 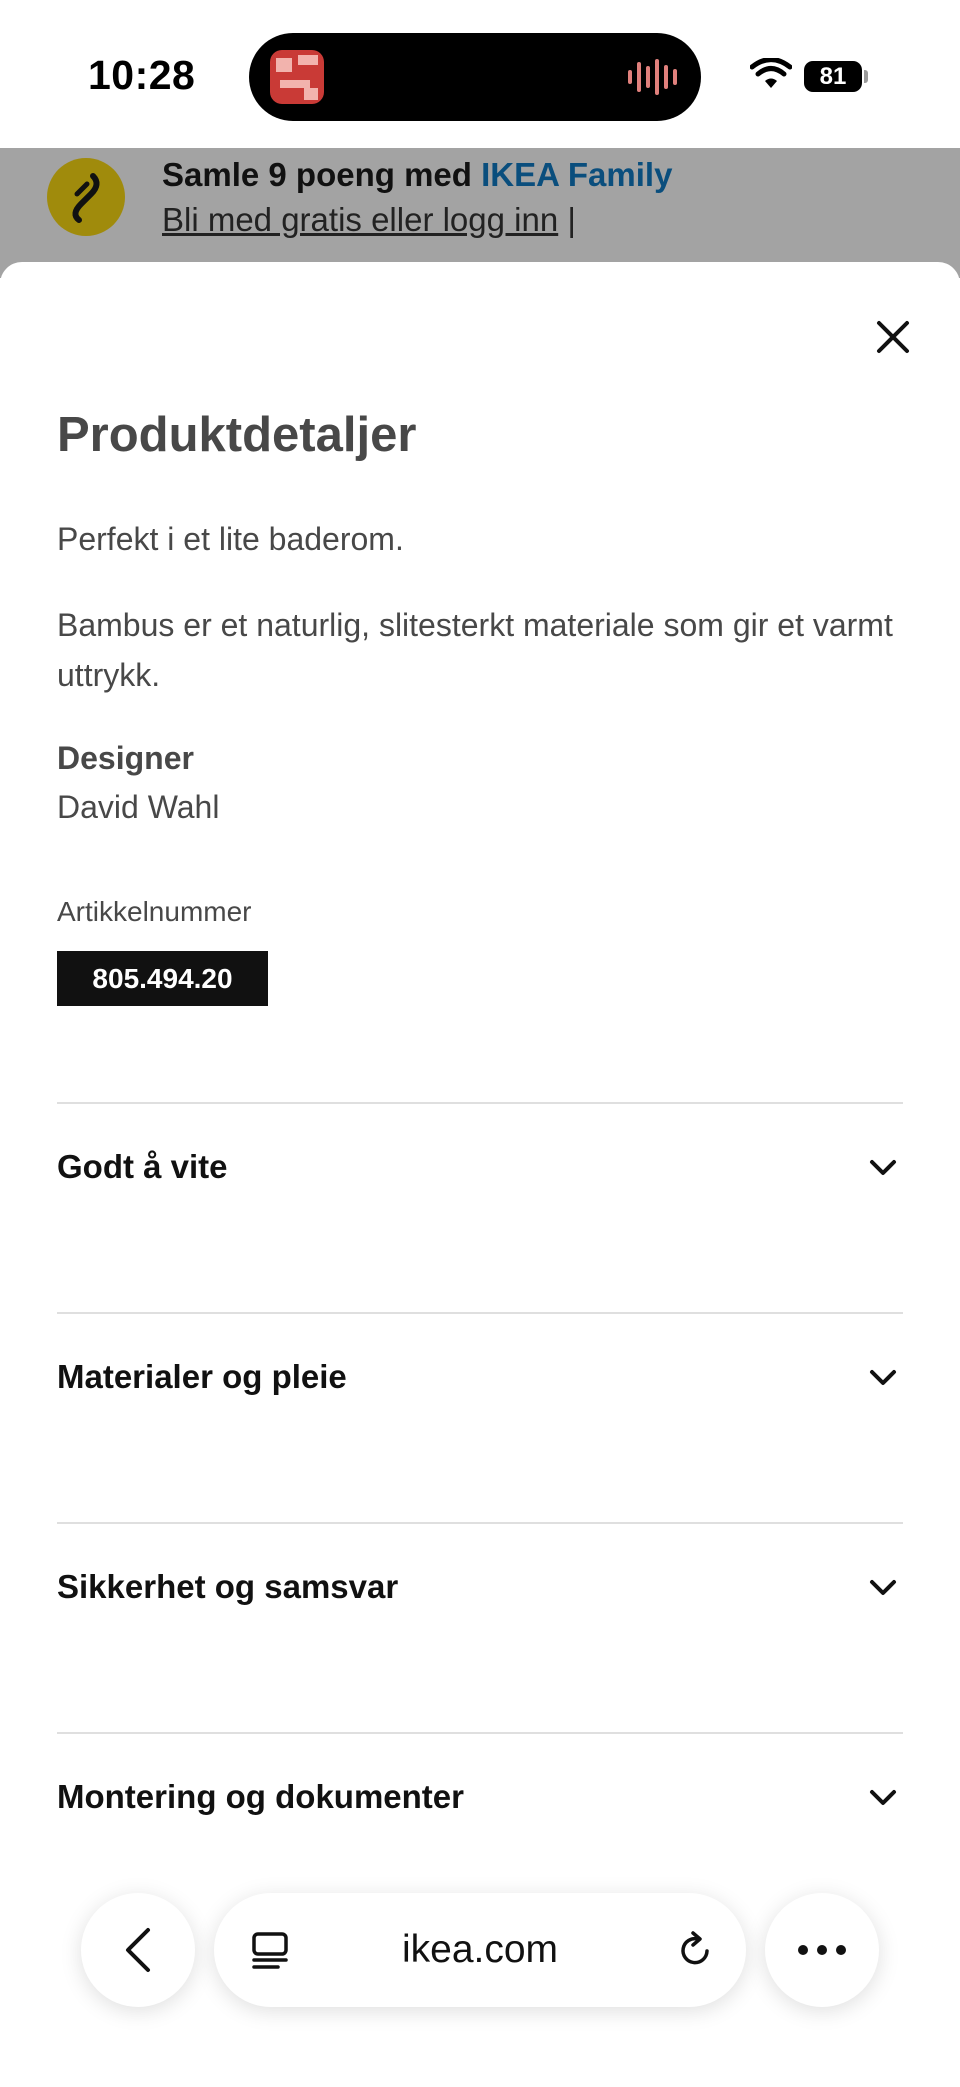 What do you see at coordinates (162, 978) in the screenshot?
I see `article-number-badge: 805.494.20` at bounding box center [162, 978].